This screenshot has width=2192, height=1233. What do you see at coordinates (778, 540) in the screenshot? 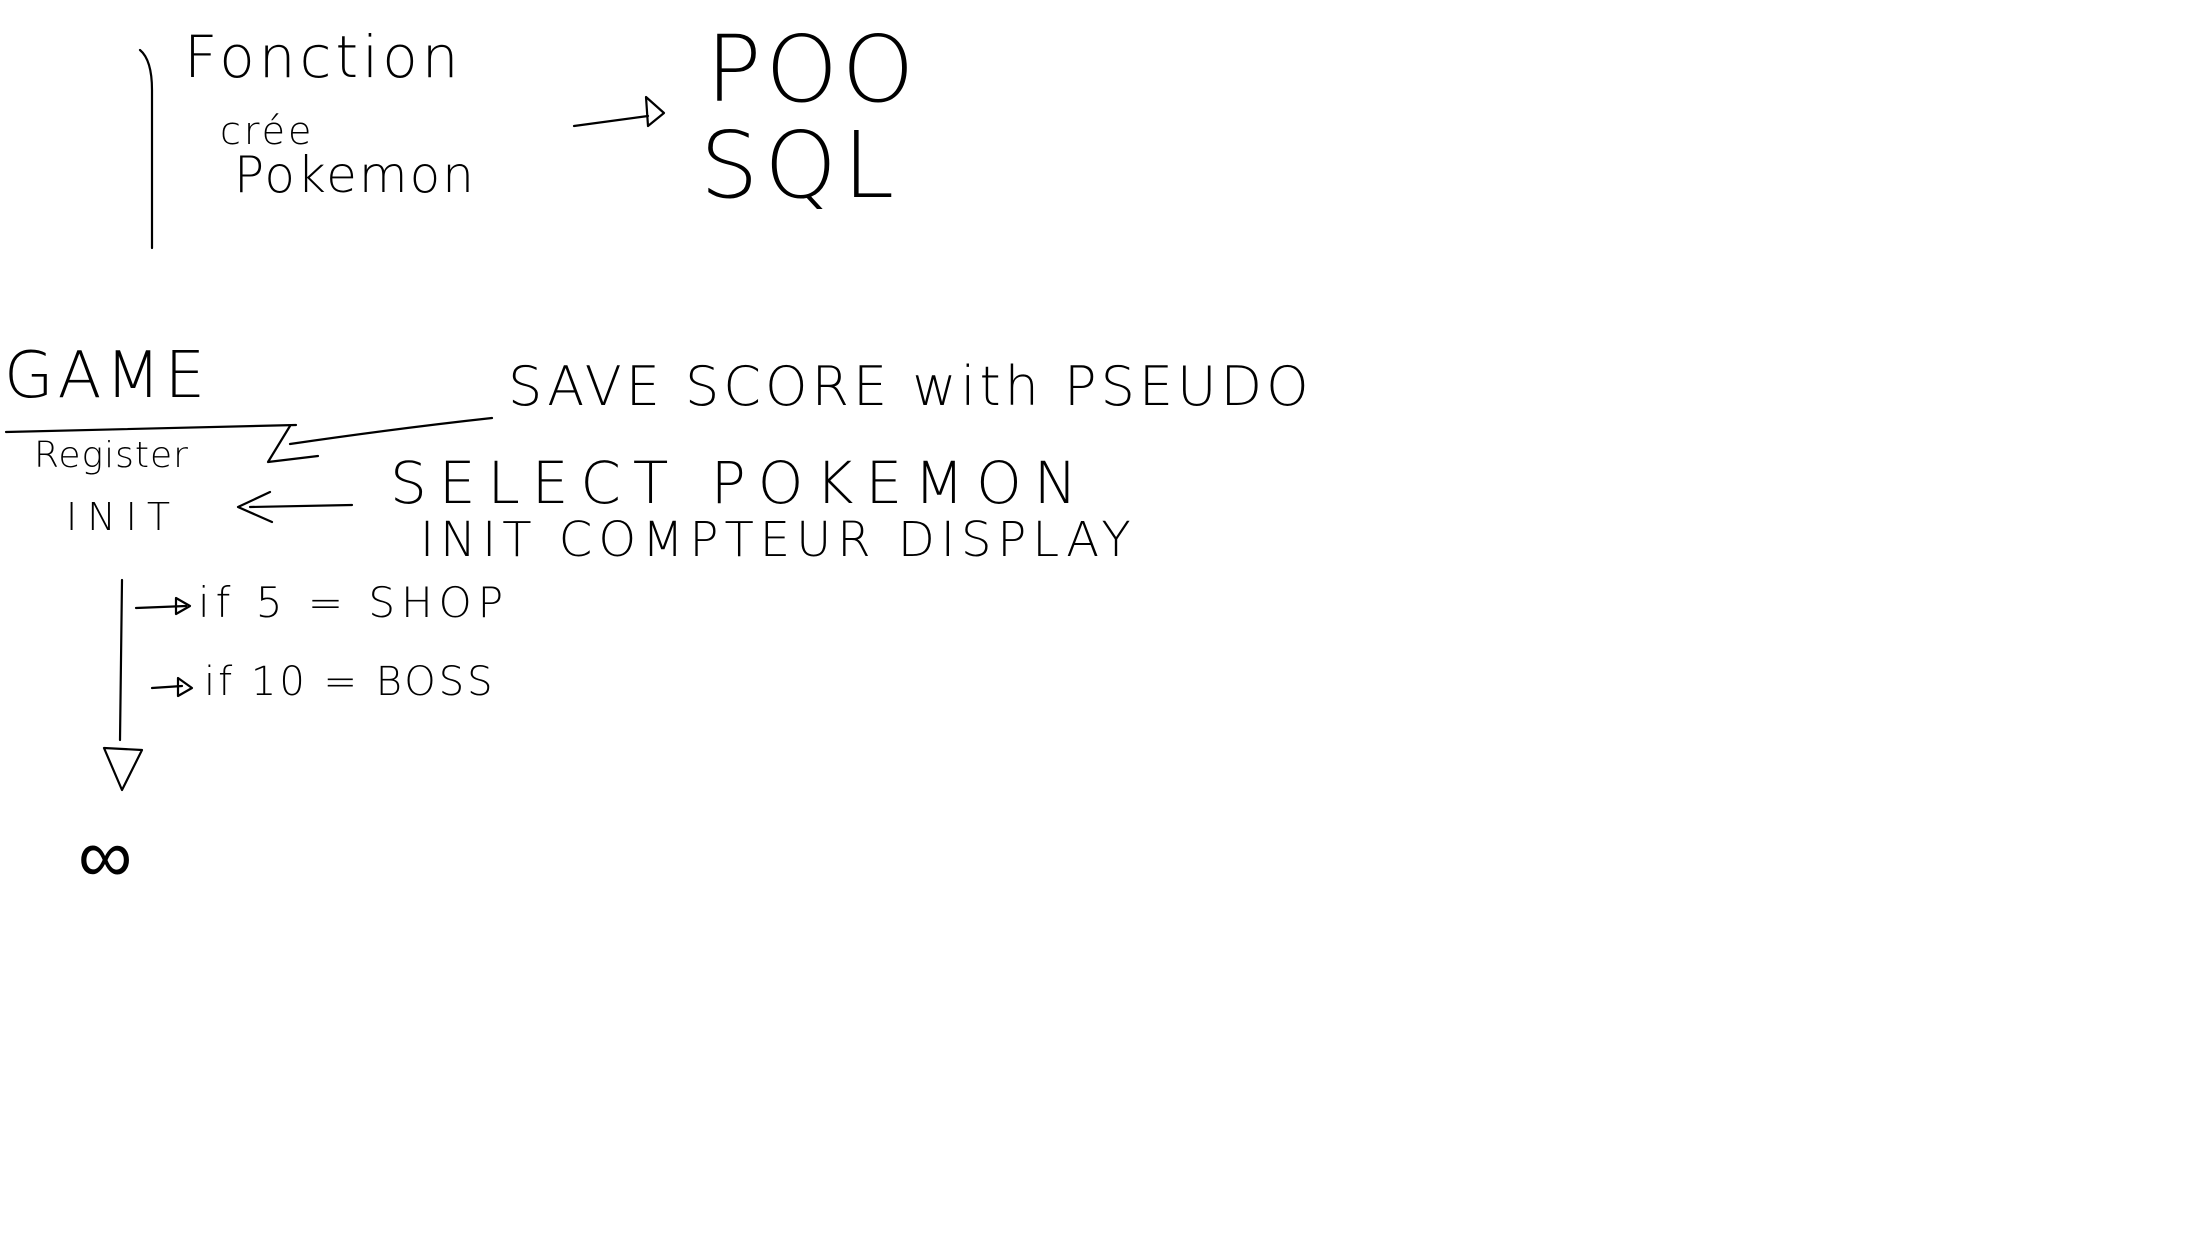
I see `init-compteur-text: INIT COMPTEUR DISPLAY` at bounding box center [778, 540].